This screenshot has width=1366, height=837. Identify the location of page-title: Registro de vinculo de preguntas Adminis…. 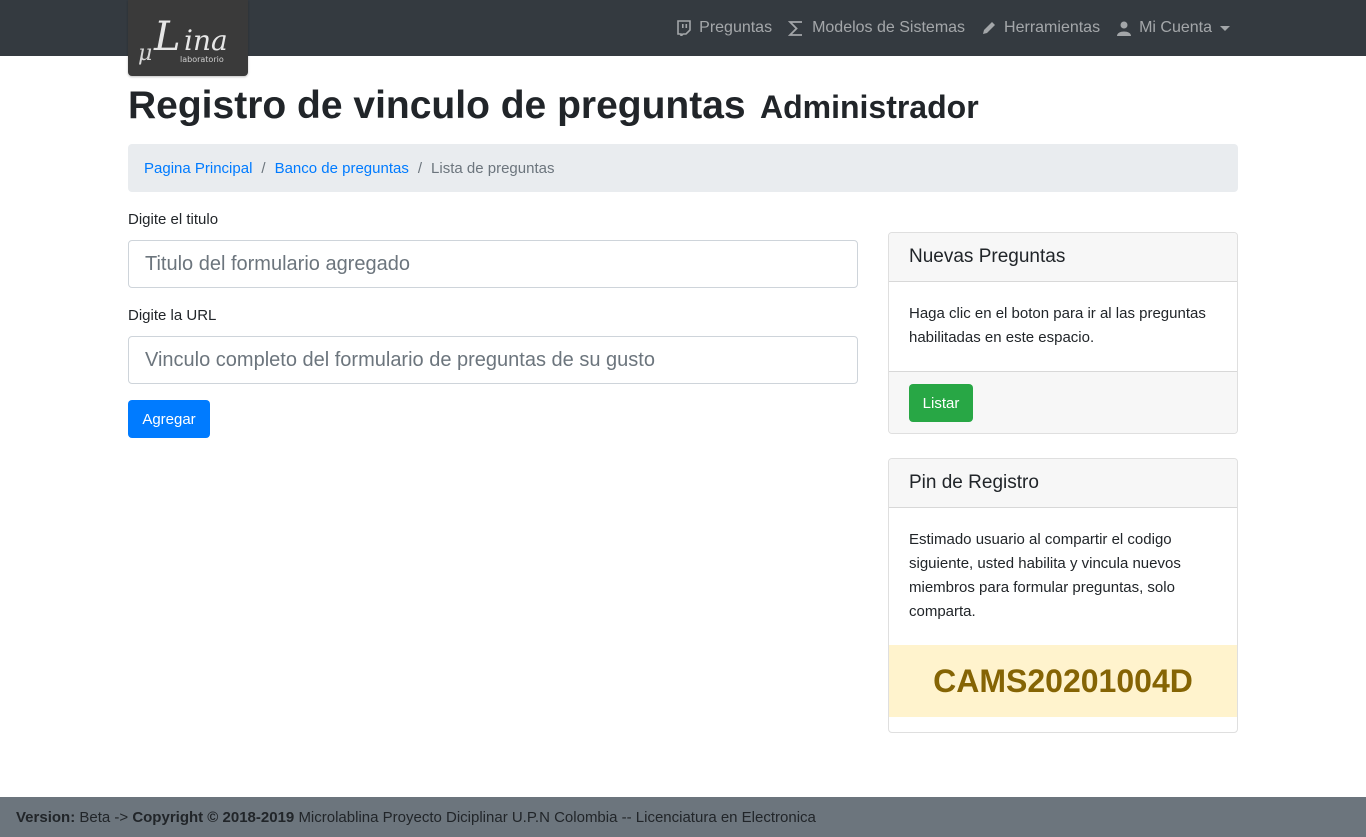
(553, 106).